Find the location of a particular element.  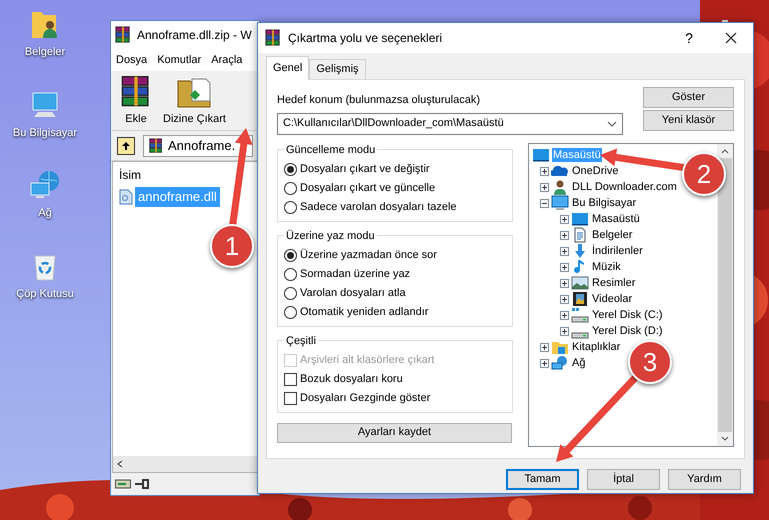

menu-item: Komutlar is located at coordinates (179, 60).